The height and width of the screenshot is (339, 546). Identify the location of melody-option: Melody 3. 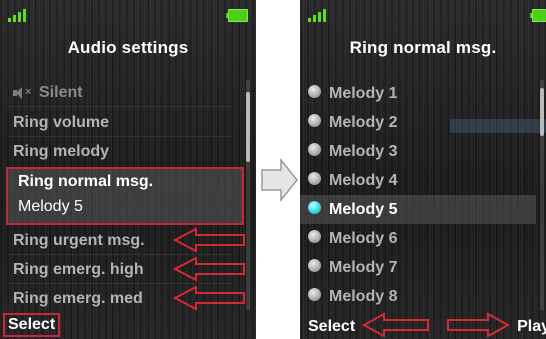
(418, 151).